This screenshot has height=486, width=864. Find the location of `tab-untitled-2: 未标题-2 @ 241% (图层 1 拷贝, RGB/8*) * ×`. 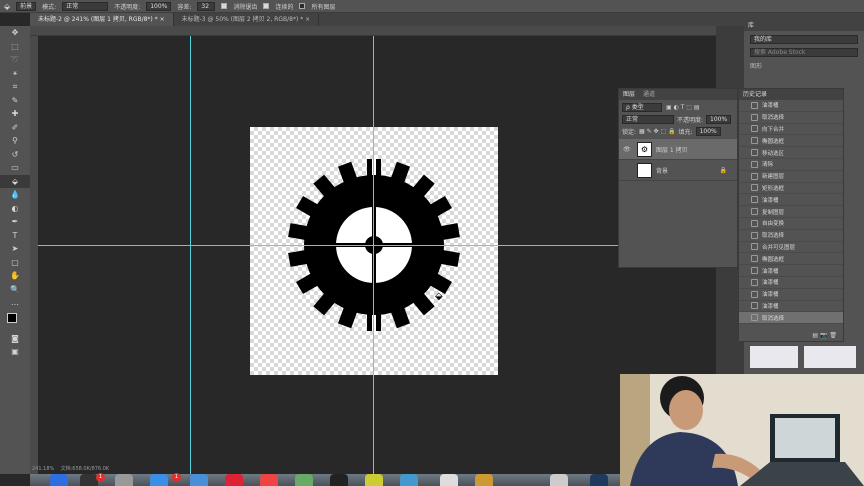

tab-untitled-2: 未标题-2 @ 241% (图层 1 拷贝, RGB/8*) * × is located at coordinates (102, 19).